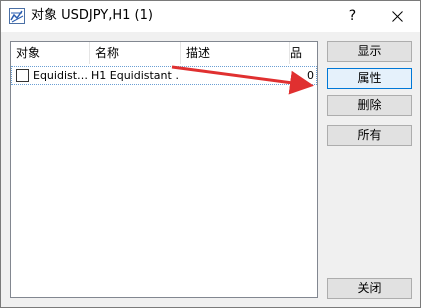  Describe the element at coordinates (50, 53) in the screenshot. I see `column-header-object: 对象` at that location.